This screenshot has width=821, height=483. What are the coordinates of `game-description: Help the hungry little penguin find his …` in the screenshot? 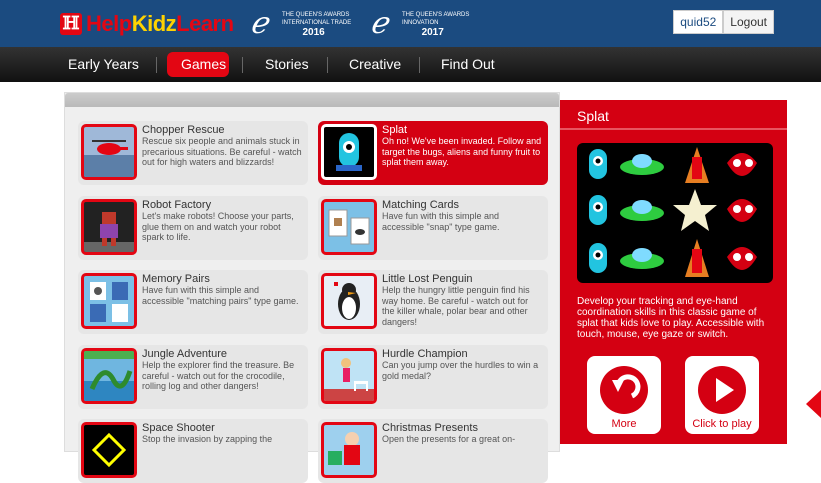 It's located at (456, 306).